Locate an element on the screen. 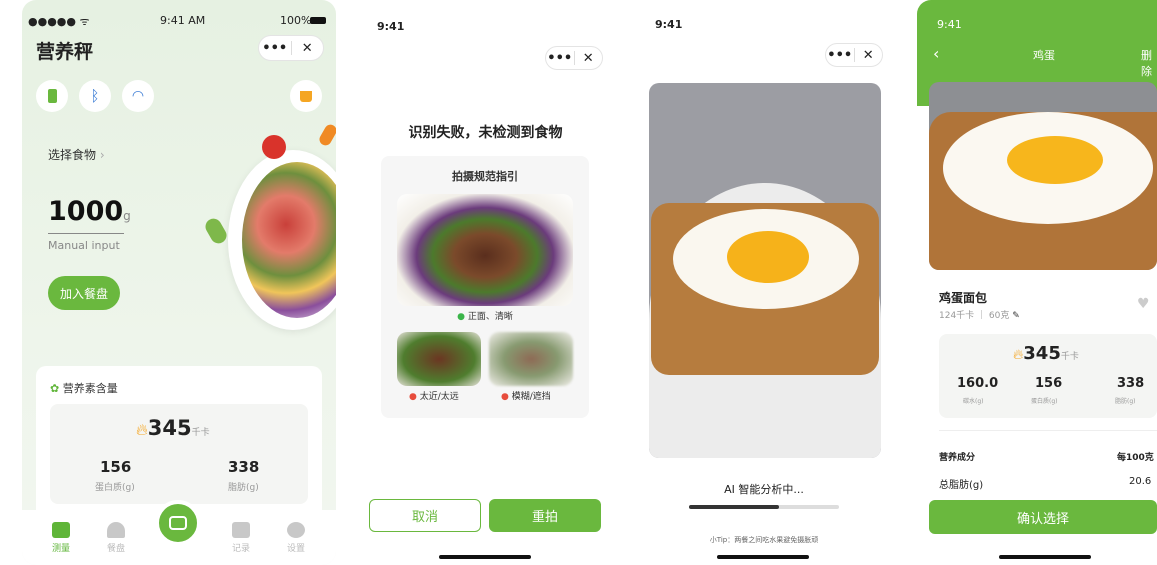 Image resolution: width=1157 pixels, height=565 pixels. nutrition-section-label: 营养成分 is located at coordinates (957, 458).